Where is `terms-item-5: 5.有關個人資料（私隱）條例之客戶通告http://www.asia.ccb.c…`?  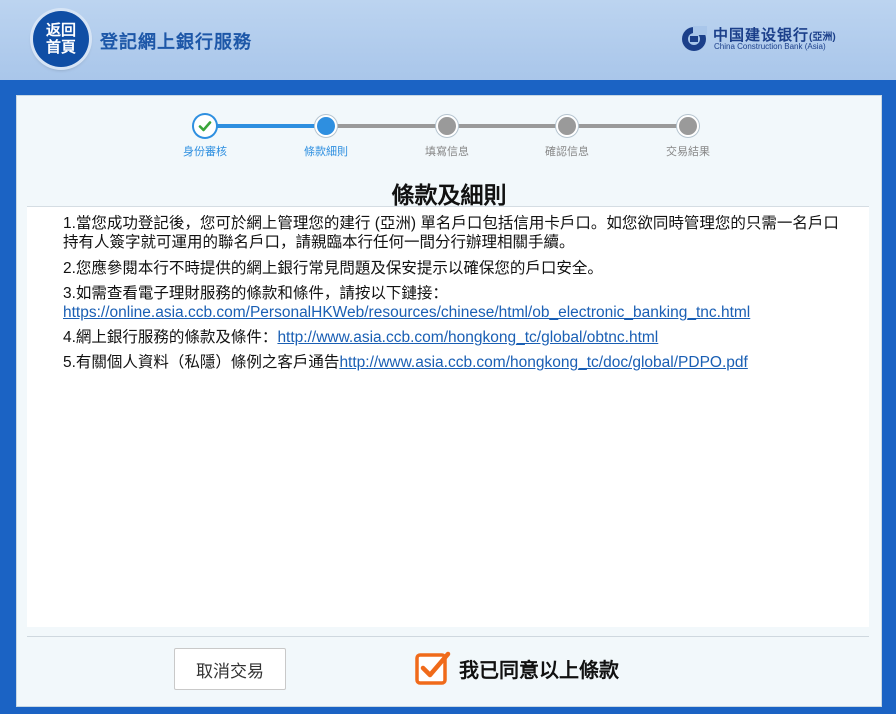
terms-item-5: 5.有關個人資料（私隱）條例之客戶通告http://www.asia.ccb.c… is located at coordinates (405, 362).